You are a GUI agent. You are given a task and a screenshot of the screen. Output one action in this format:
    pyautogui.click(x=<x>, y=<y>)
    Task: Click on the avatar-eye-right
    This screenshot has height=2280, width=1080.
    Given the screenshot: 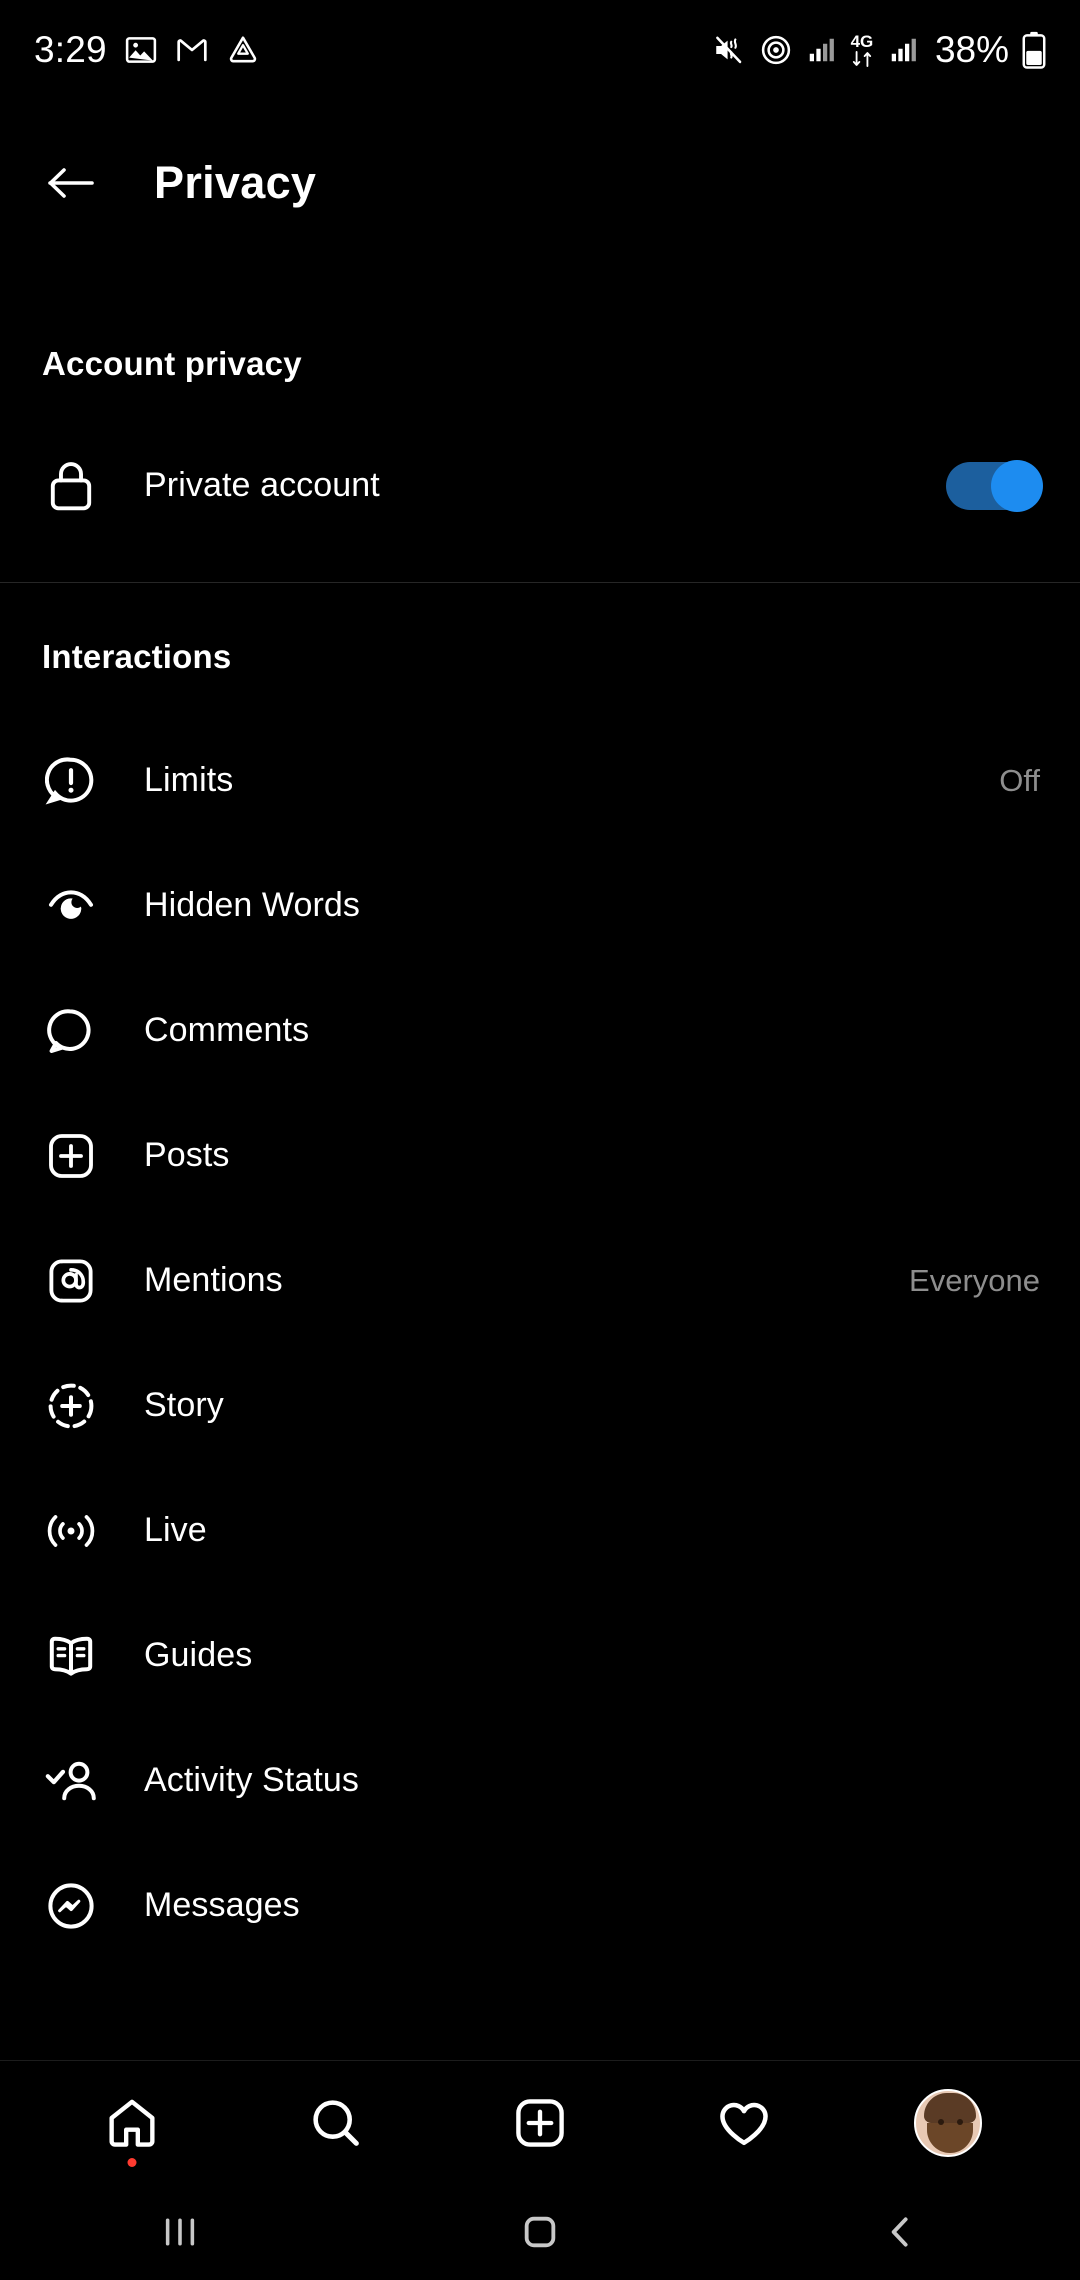 What is the action you would take?
    pyautogui.click(x=960, y=2121)
    